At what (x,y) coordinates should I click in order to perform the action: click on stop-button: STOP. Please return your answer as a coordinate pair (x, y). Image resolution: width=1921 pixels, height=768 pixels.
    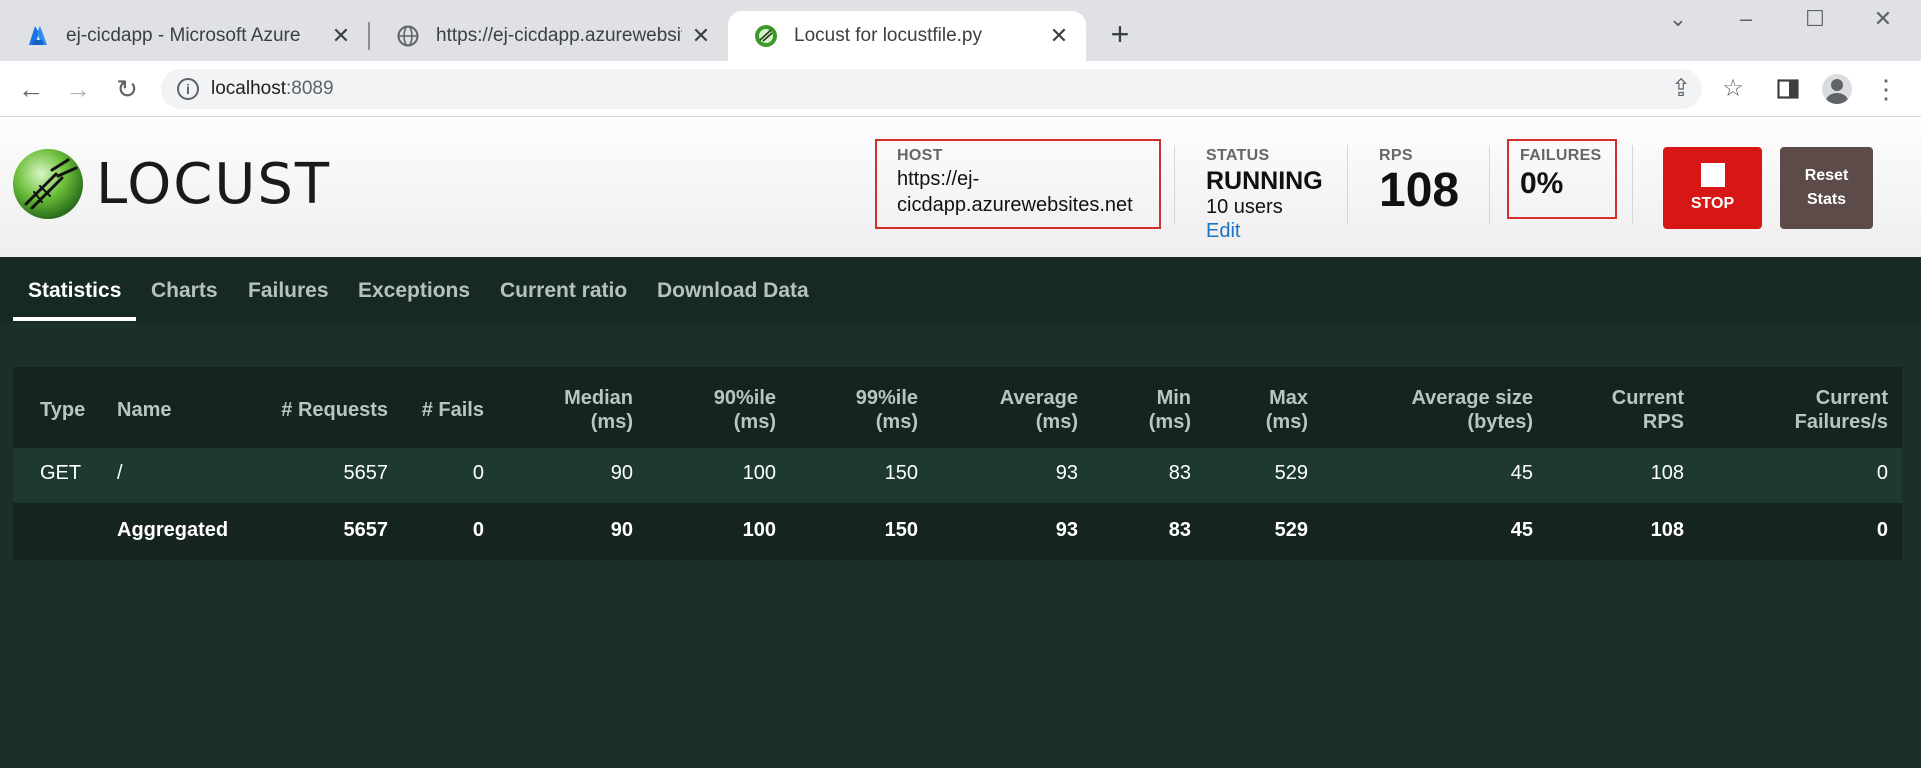
    Looking at the image, I should click on (1712, 188).